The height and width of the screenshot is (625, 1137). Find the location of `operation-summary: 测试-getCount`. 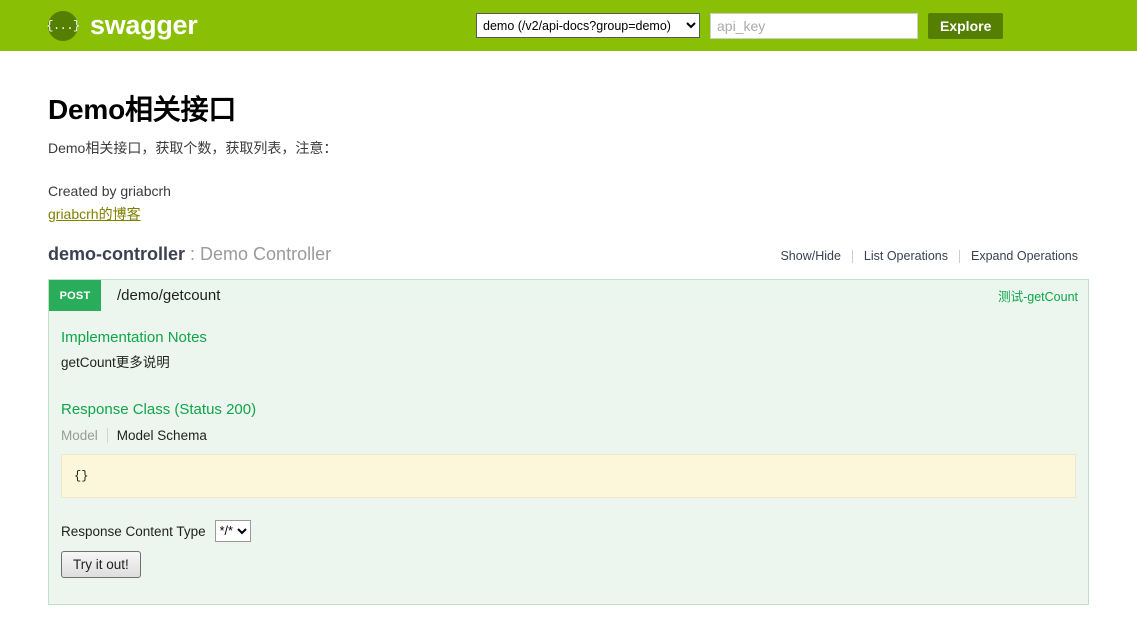

operation-summary: 测试-getCount is located at coordinates (1038, 295).